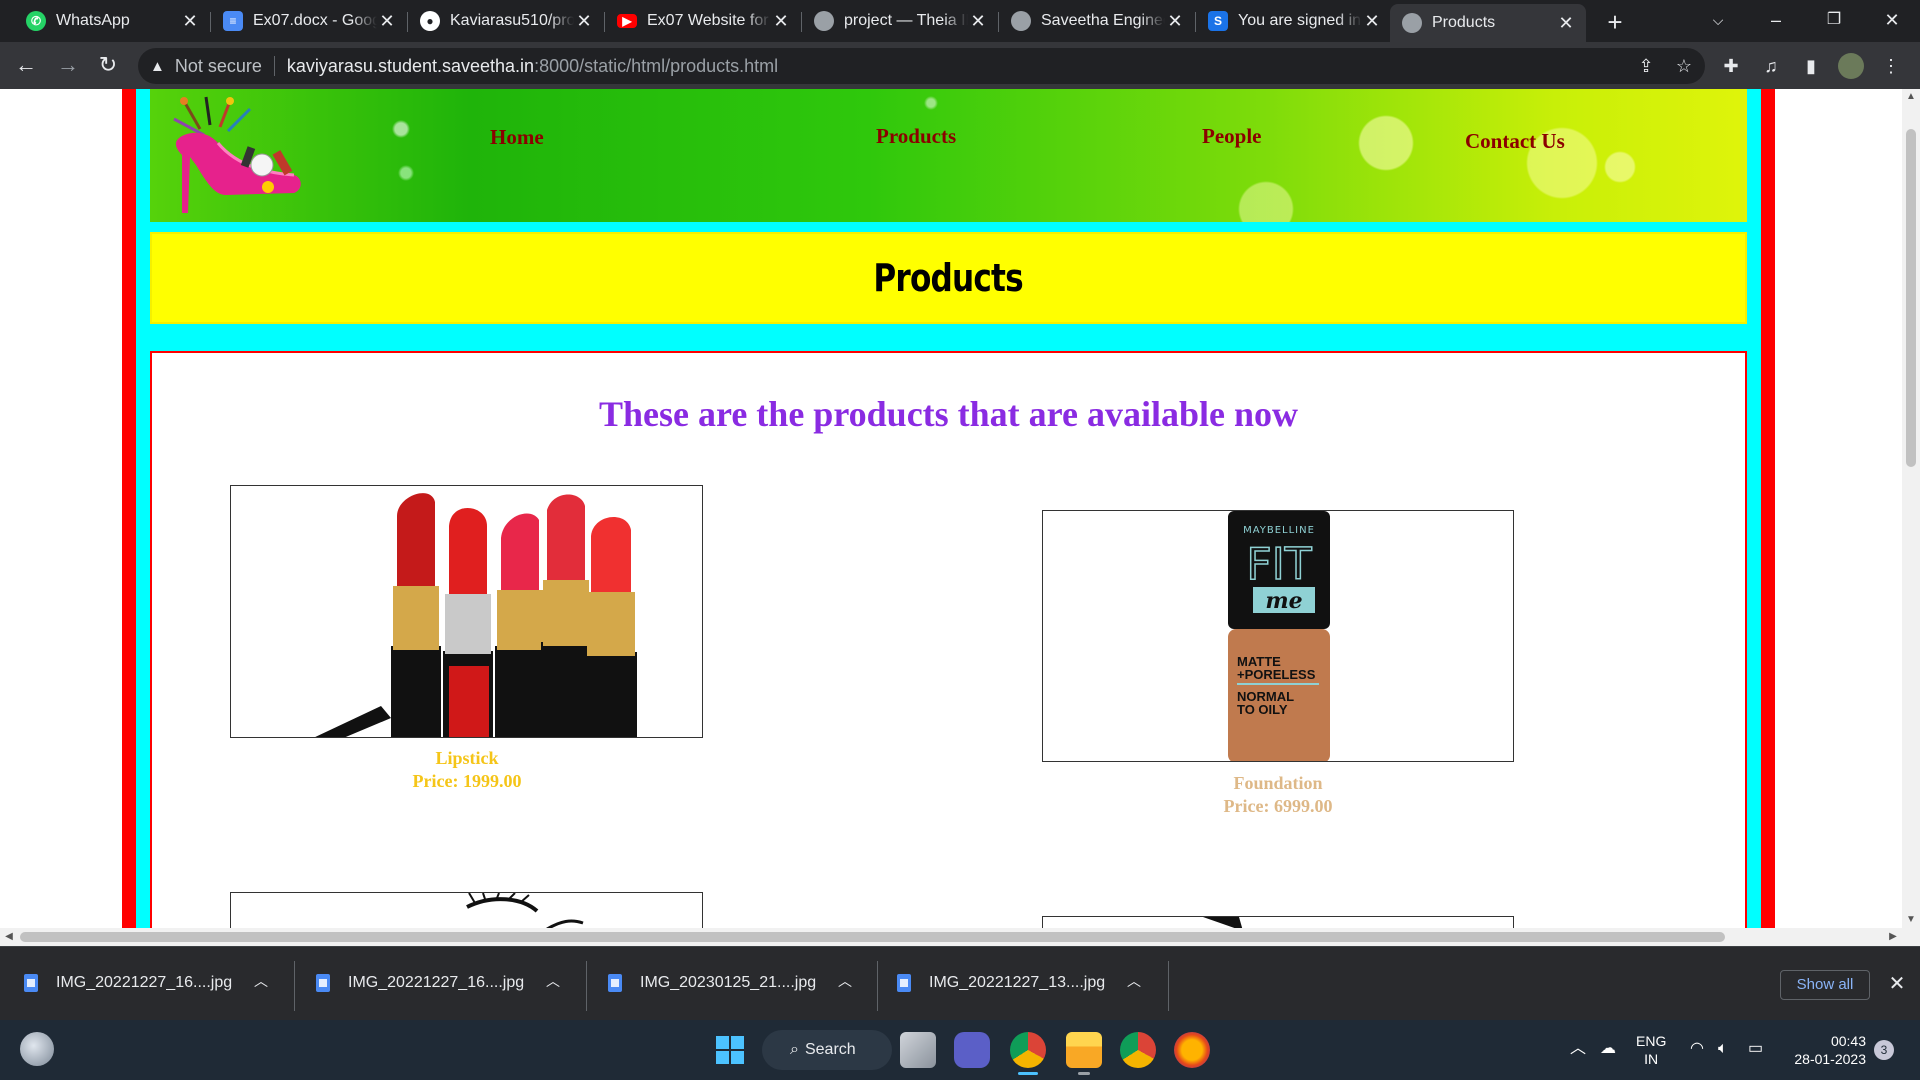 This screenshot has width=1920, height=1080. I want to click on tab-saveetha: Saveetha Engineering ✕, so click(1097, 21).